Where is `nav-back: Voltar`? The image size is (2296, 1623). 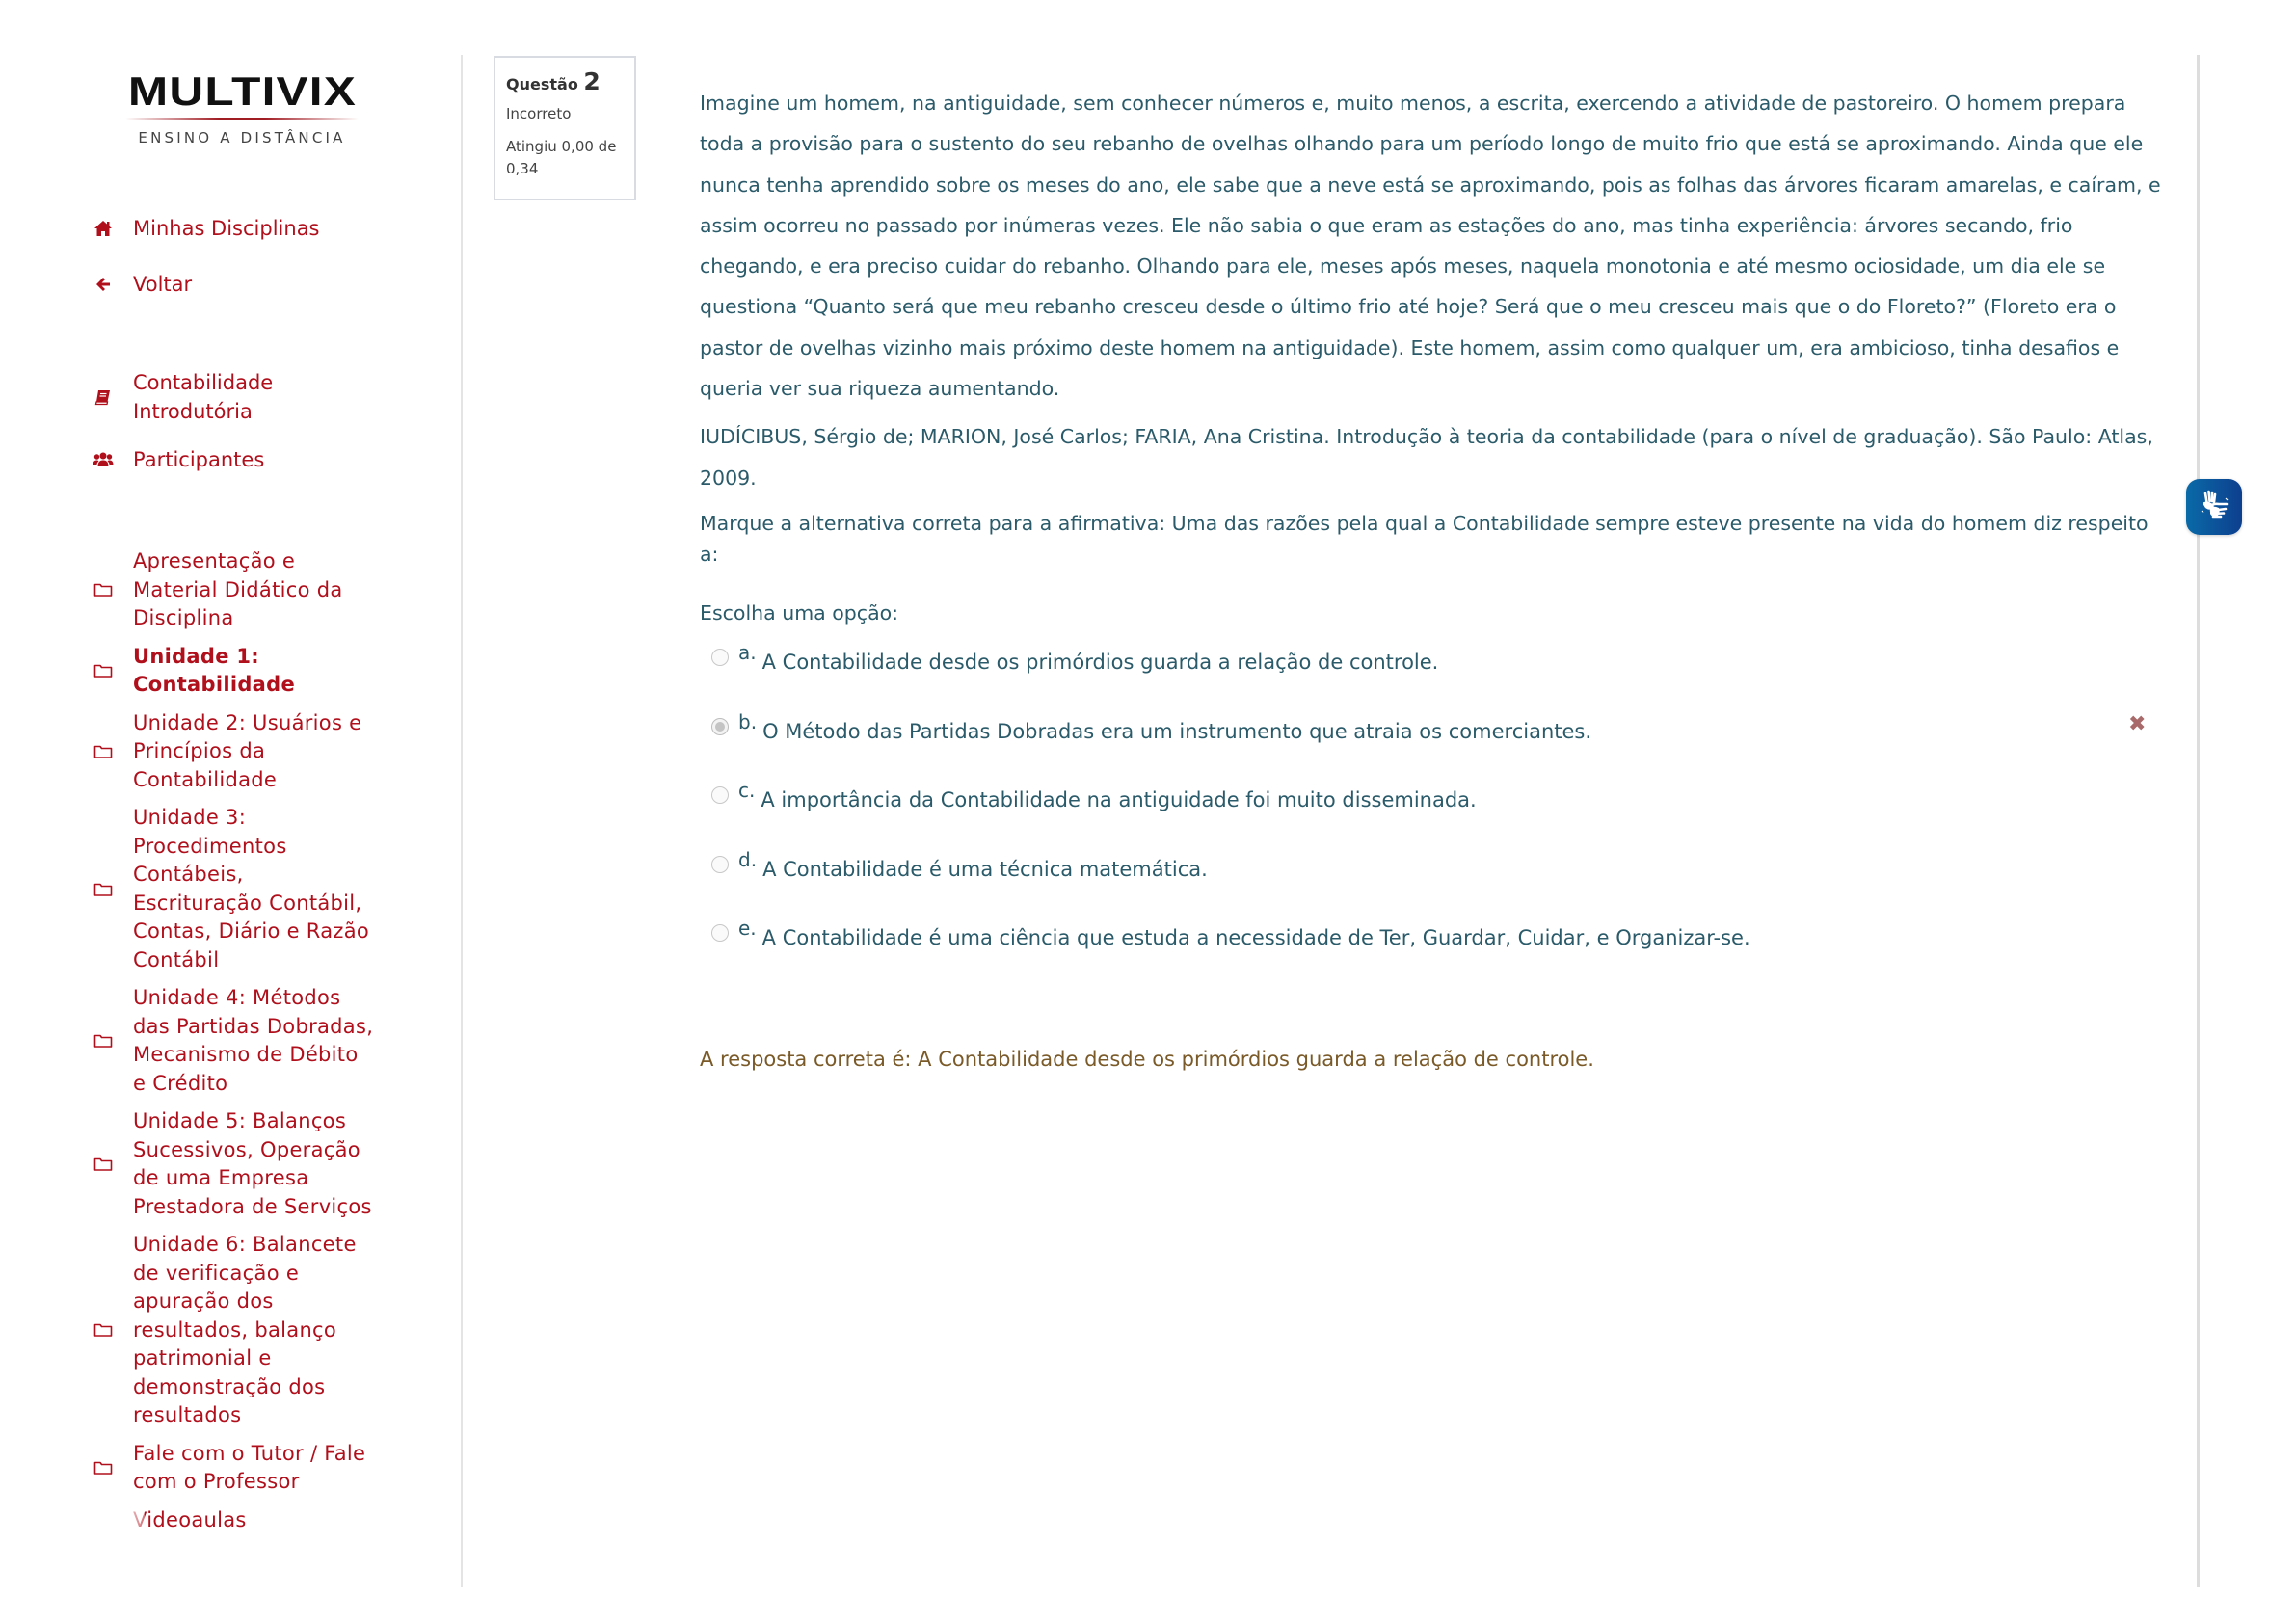
nav-back: Voltar is located at coordinates (232, 284).